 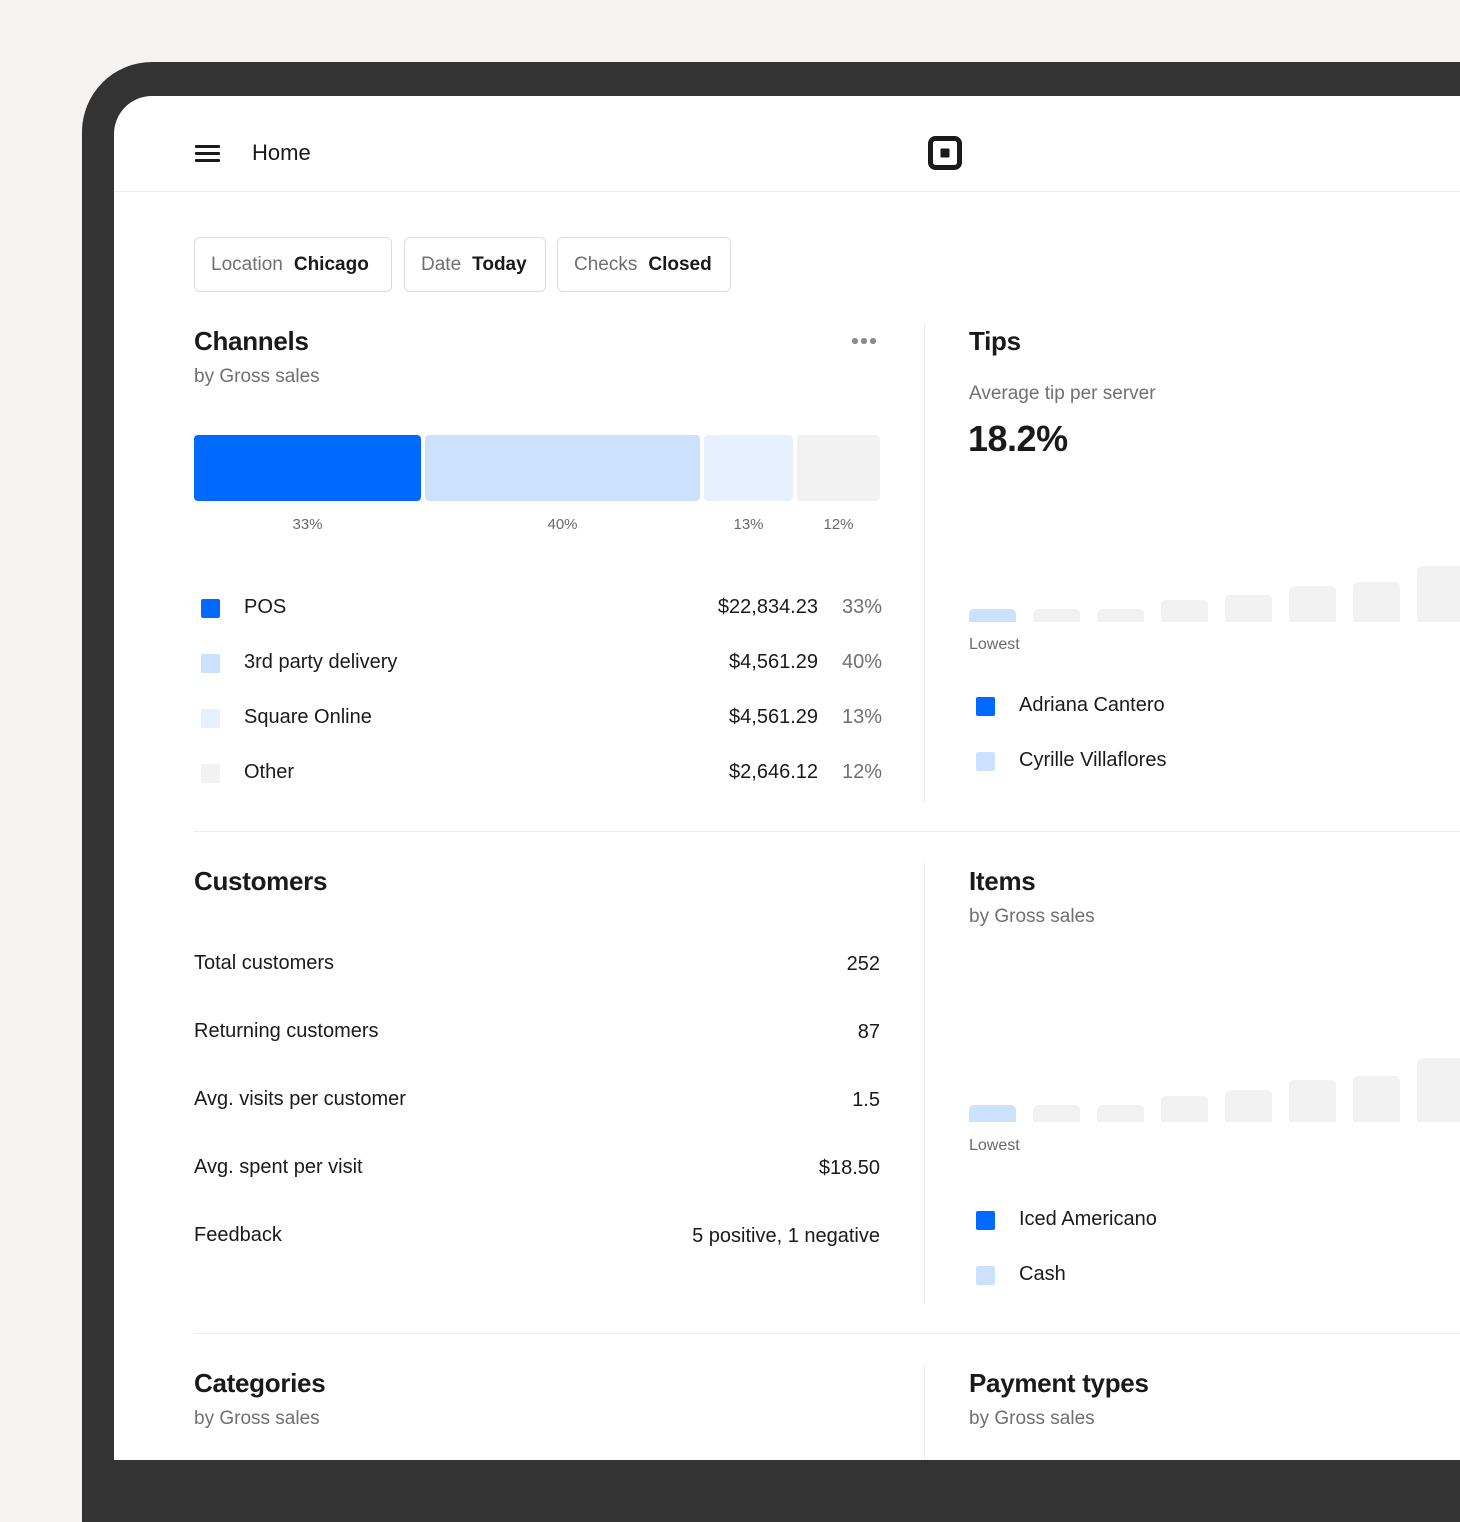 What do you see at coordinates (1093, 760) in the screenshot?
I see `tips-legend-label-2: Cyrille Villaflores` at bounding box center [1093, 760].